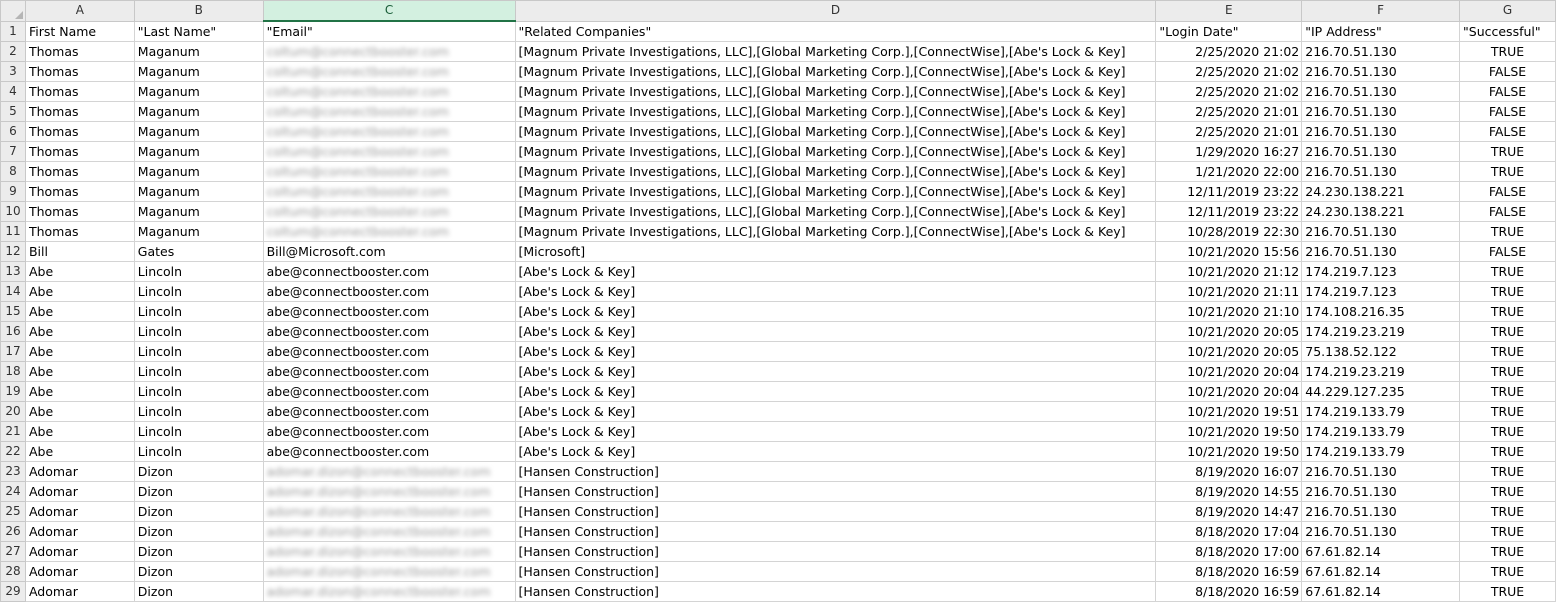 The image size is (1556, 603). What do you see at coordinates (13, 591) in the screenshot?
I see `row-number: 29` at bounding box center [13, 591].